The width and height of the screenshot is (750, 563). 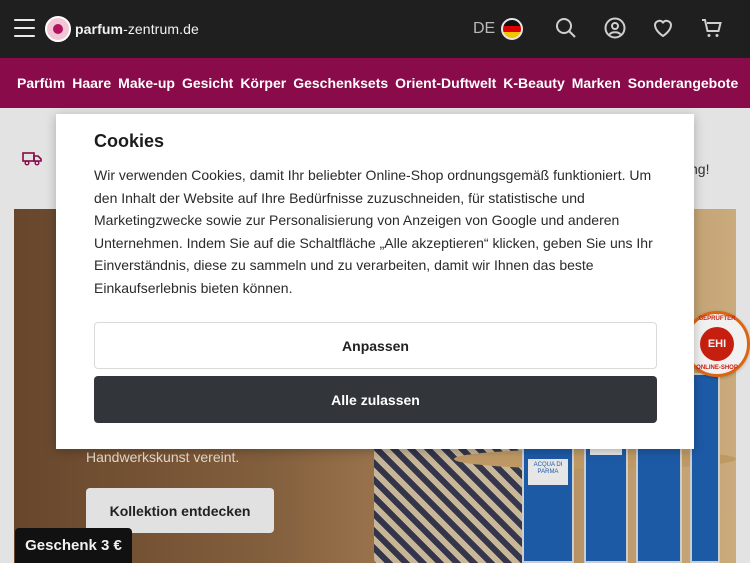 I want to click on heart-icon, so click(x=663, y=28).